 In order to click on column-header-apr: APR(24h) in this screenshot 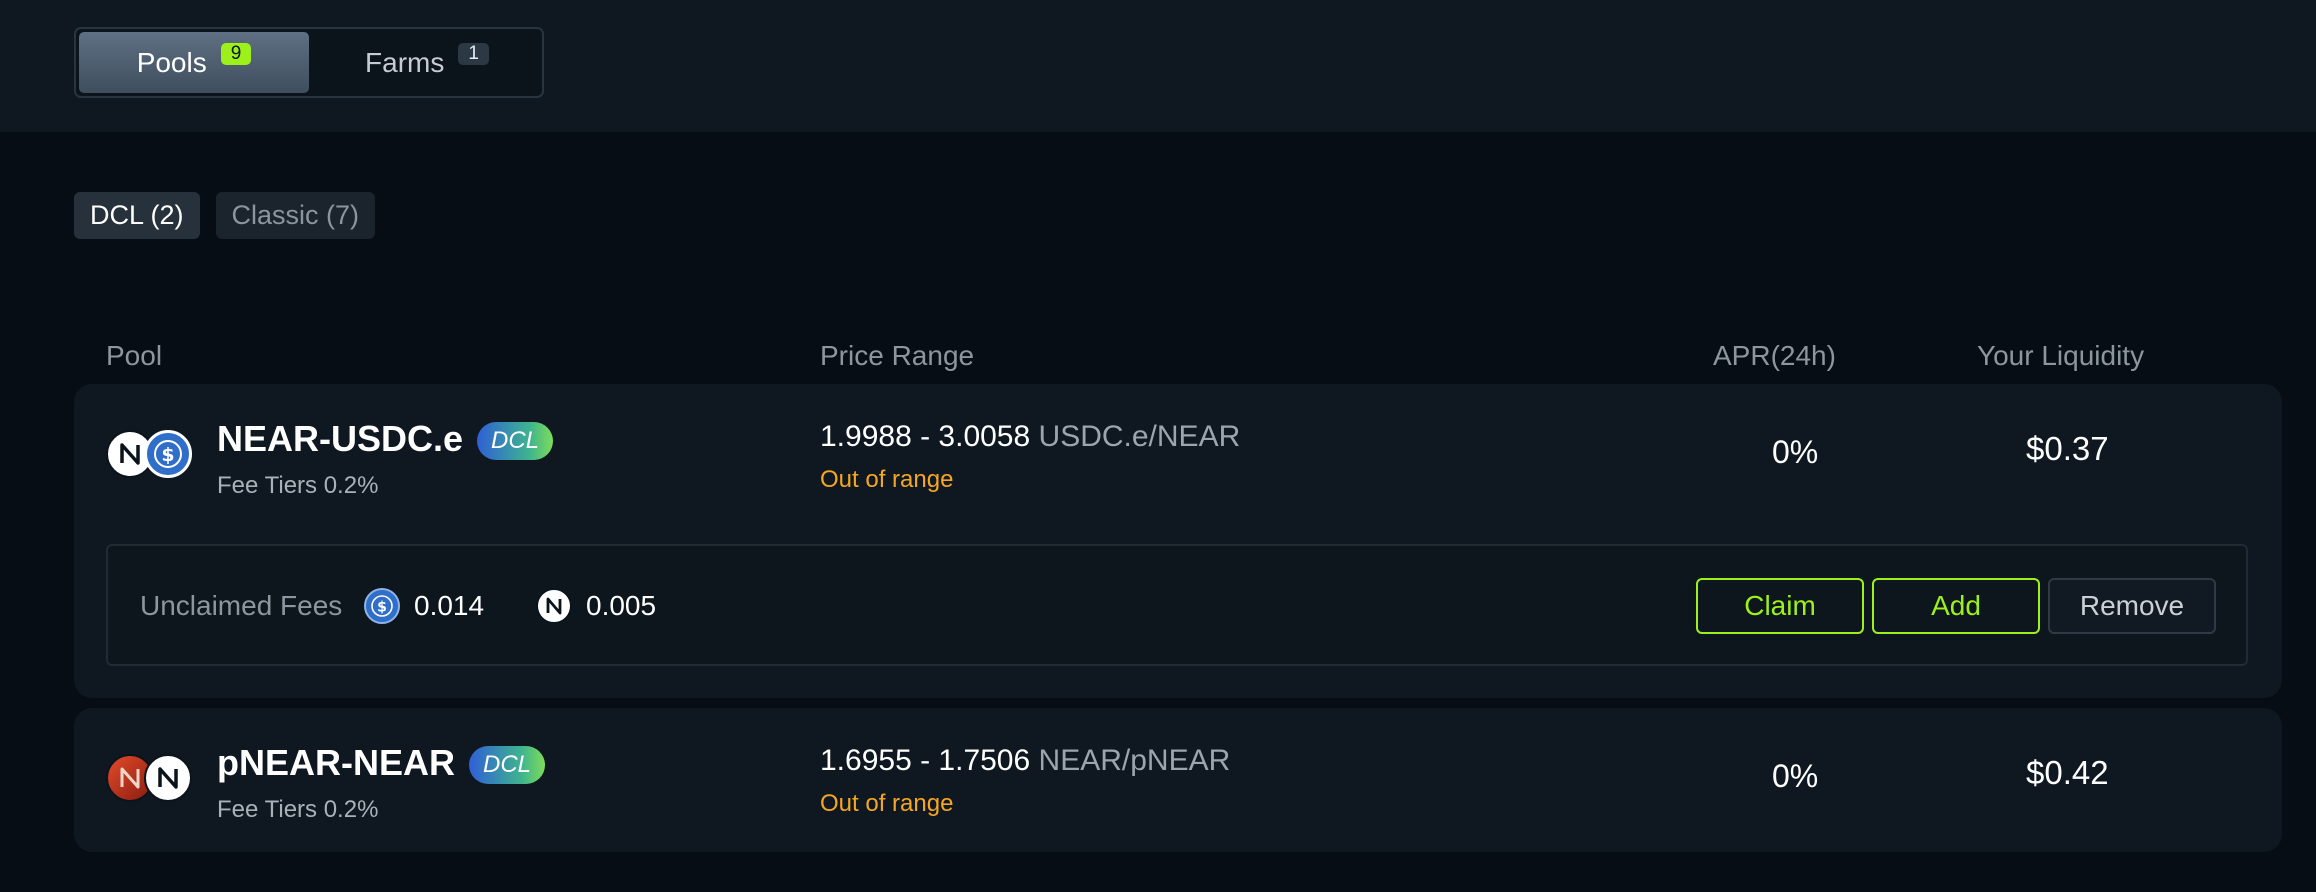, I will do `click(1774, 355)`.